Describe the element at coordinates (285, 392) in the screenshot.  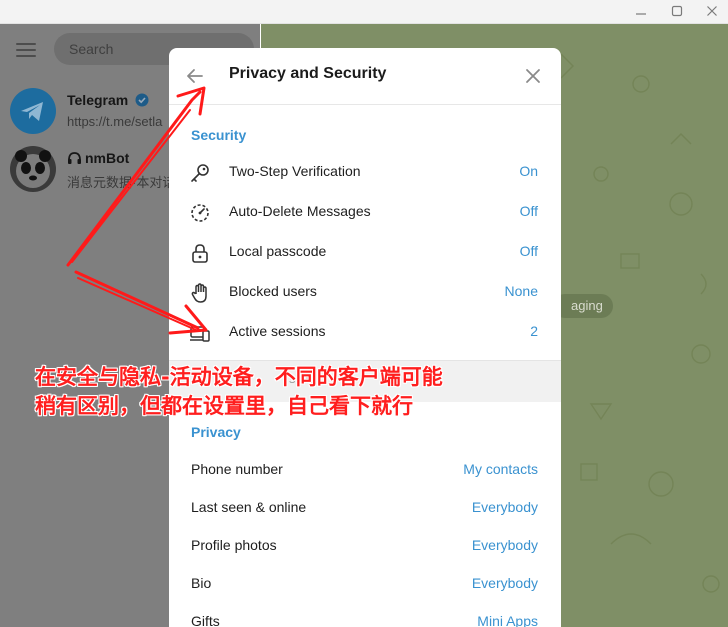
I see `annotation-text: 在安全与隐私-活动设备，不同的客户端可能 稍有区别，但都在设置里，自己看下就行` at that location.